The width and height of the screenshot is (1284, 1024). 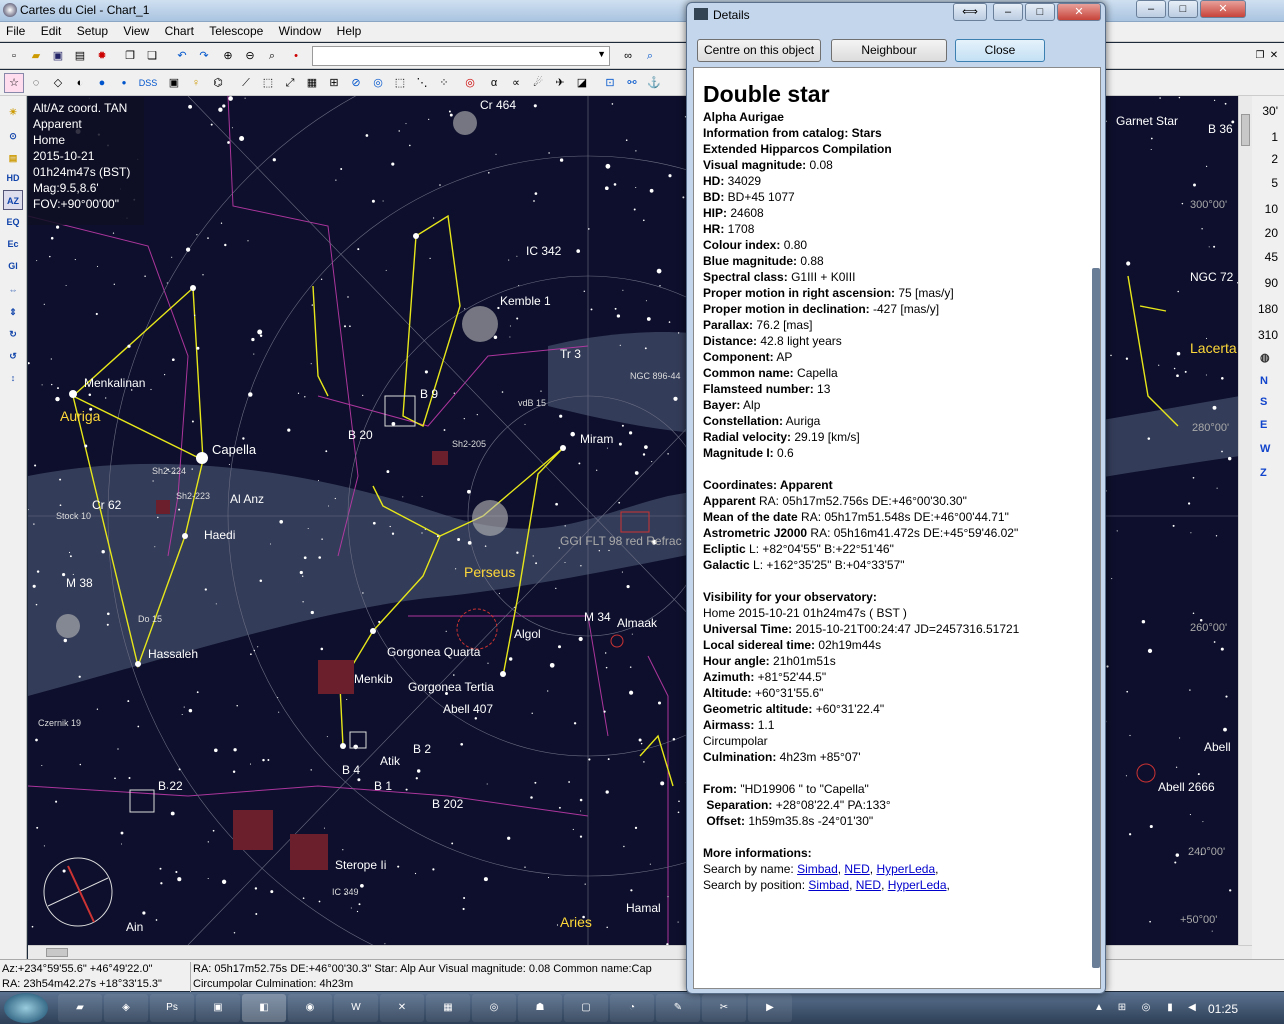 What do you see at coordinates (433, 652) in the screenshot?
I see `label-gorgonea-quarta: Gorgonea Quarta` at bounding box center [433, 652].